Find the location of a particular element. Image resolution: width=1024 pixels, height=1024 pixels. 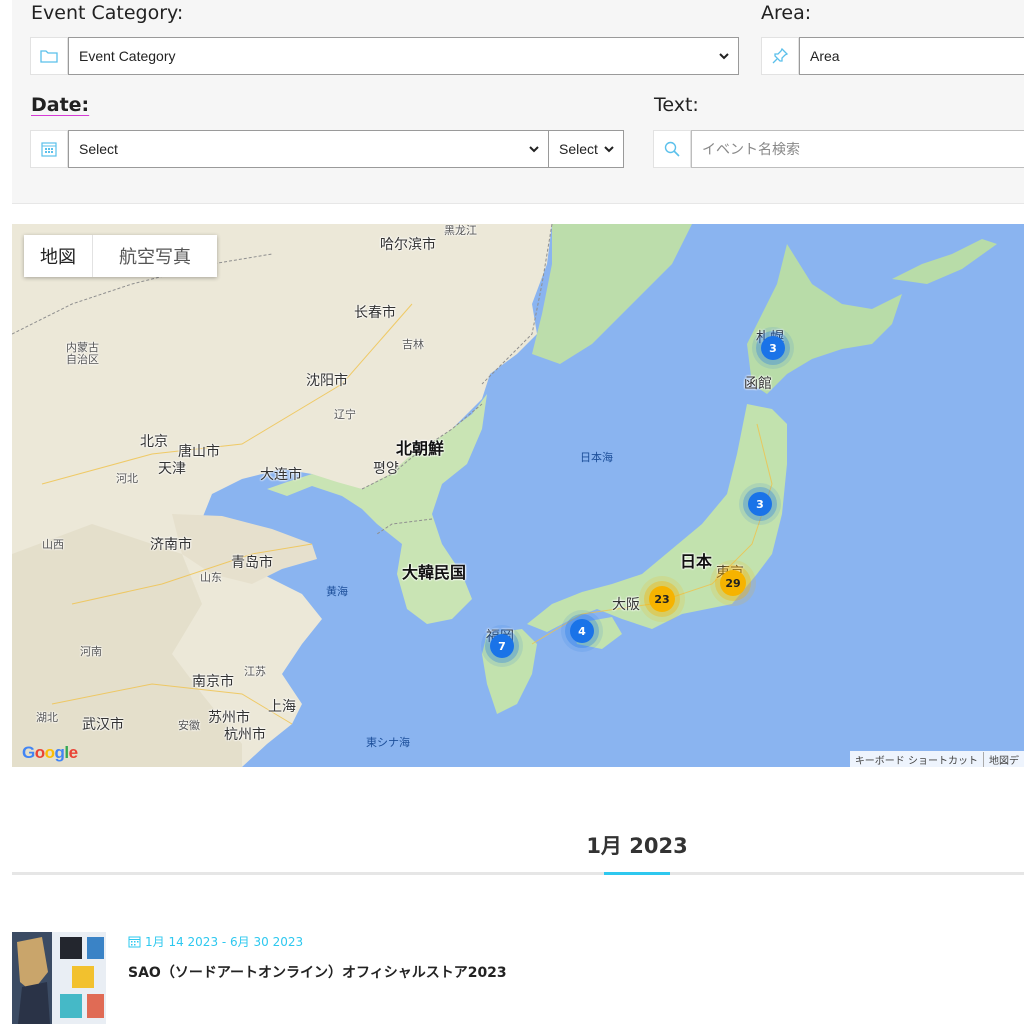

map-label-jilin: 吉林 is located at coordinates (413, 344).